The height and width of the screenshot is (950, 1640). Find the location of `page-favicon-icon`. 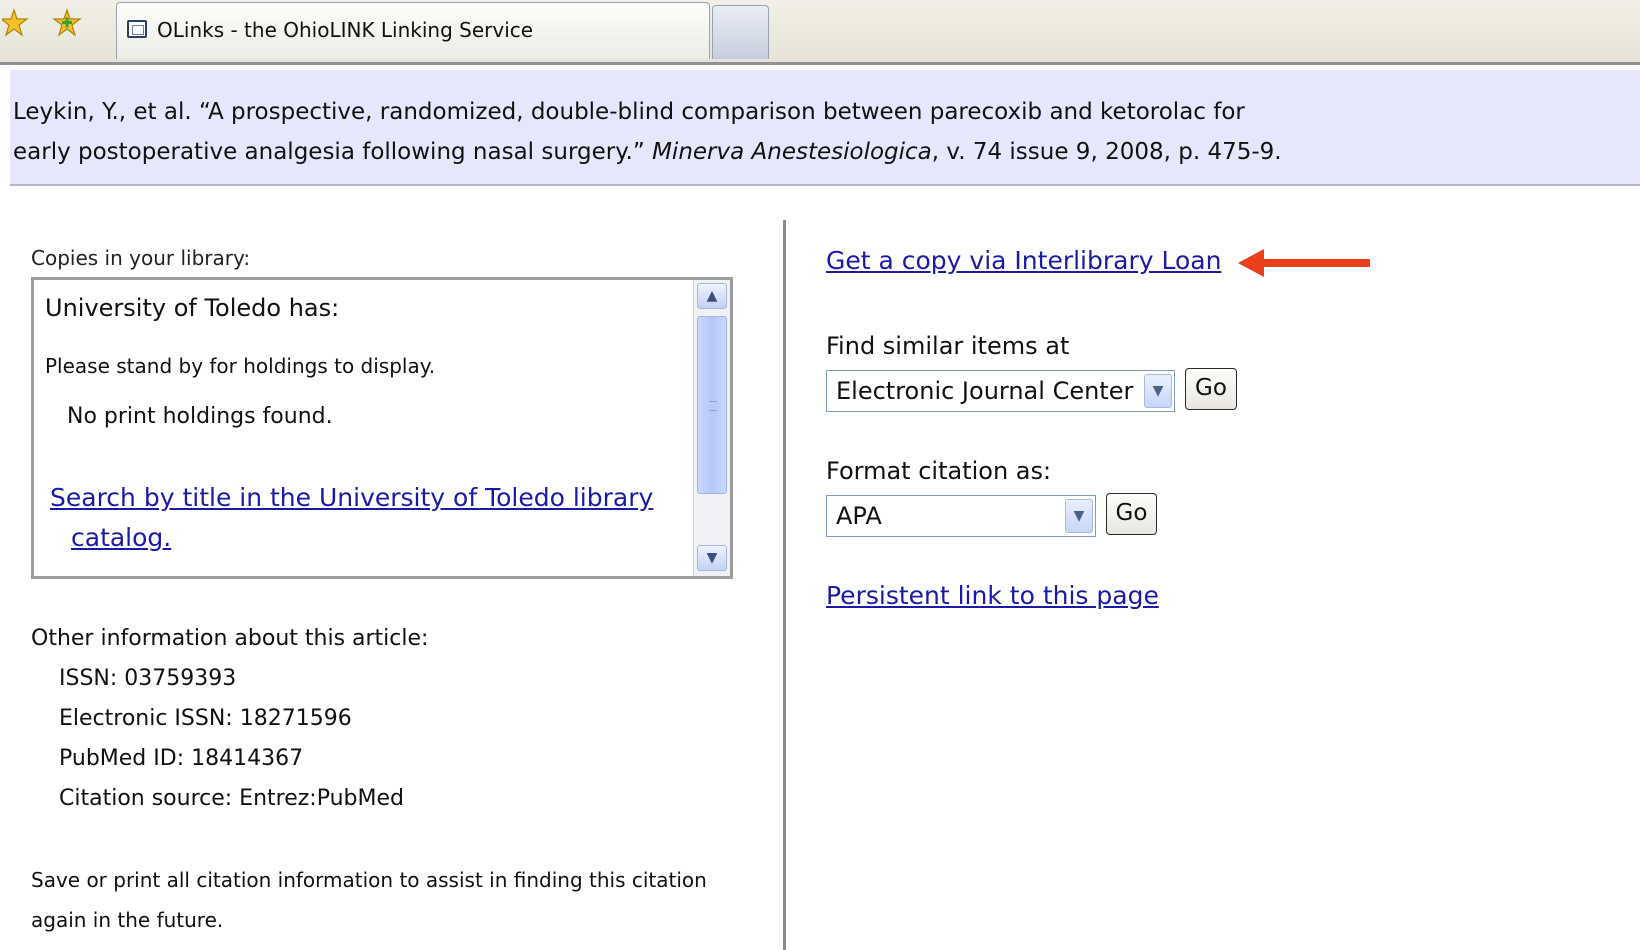

page-favicon-icon is located at coordinates (137, 29).